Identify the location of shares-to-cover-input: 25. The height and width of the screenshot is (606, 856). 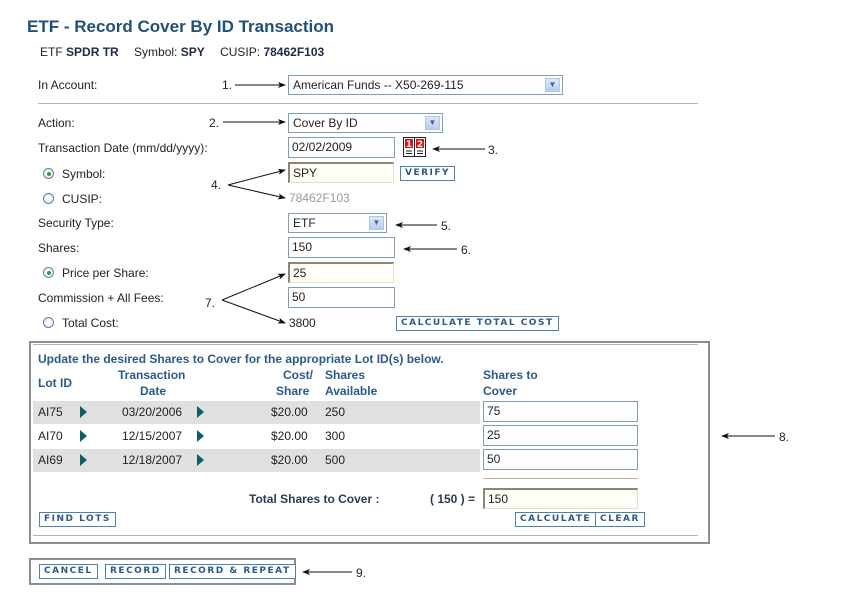
(560, 435).